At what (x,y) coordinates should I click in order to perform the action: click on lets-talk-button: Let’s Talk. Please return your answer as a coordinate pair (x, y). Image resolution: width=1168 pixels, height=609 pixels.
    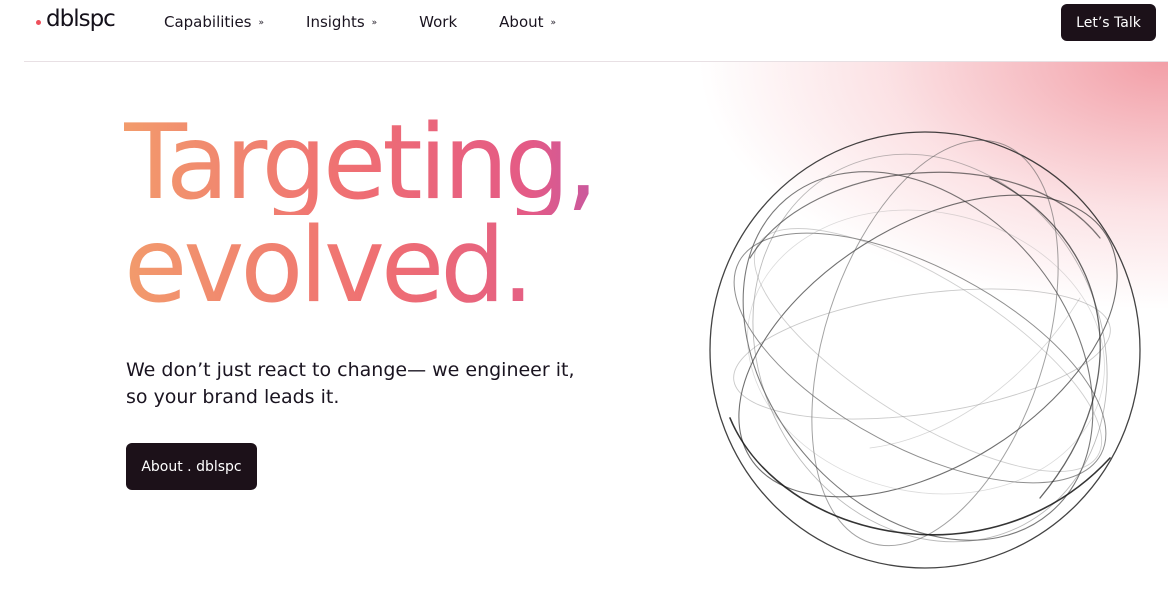
    Looking at the image, I should click on (1108, 22).